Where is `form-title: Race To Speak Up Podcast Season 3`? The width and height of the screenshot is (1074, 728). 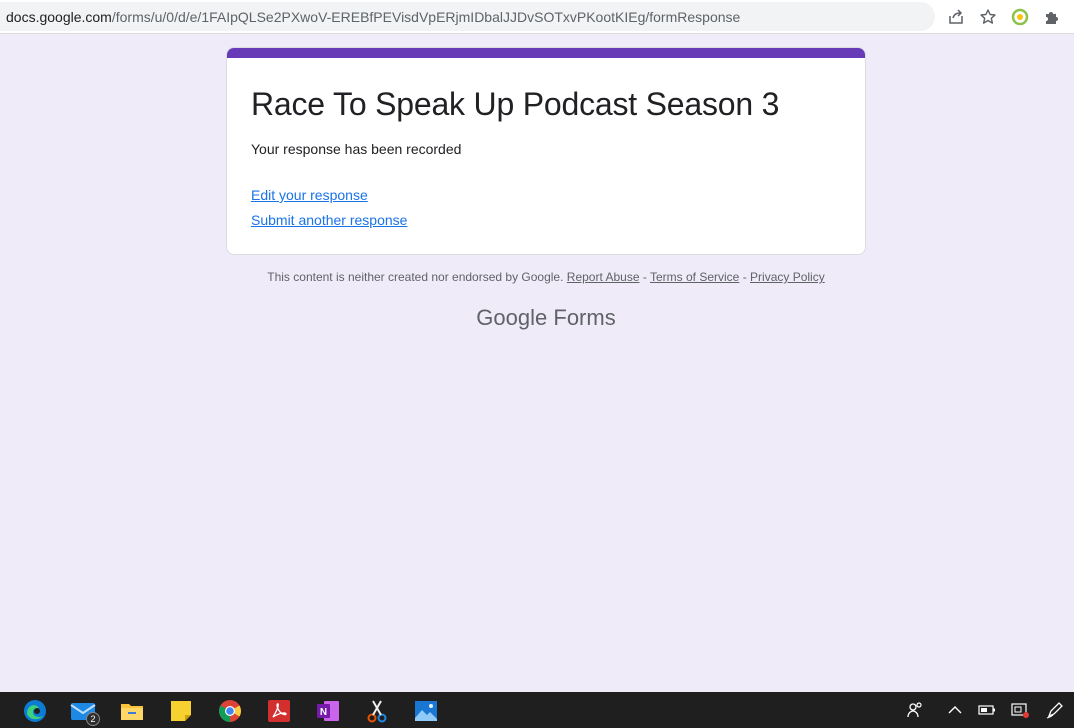
form-title: Race To Speak Up Podcast Season 3 is located at coordinates (515, 104).